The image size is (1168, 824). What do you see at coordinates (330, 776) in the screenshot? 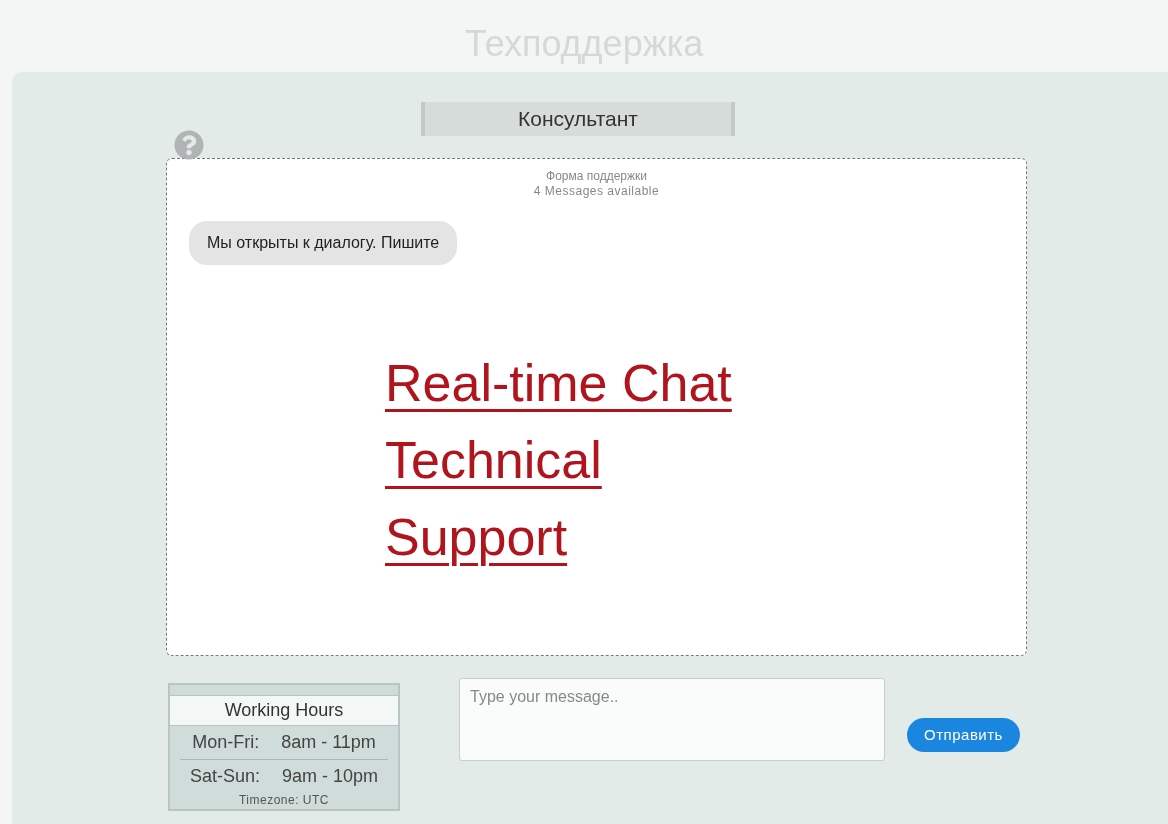
I see `hours-value: 9am - 10pm` at bounding box center [330, 776].